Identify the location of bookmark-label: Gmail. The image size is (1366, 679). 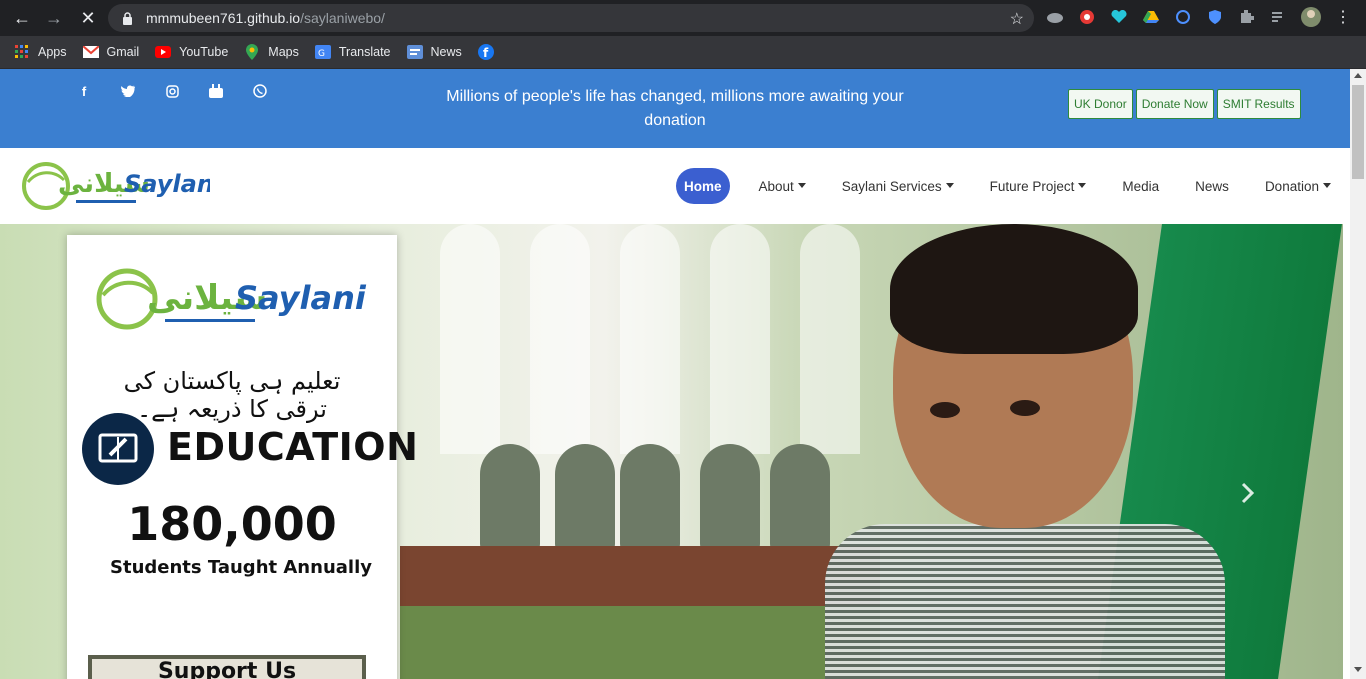
(123, 52).